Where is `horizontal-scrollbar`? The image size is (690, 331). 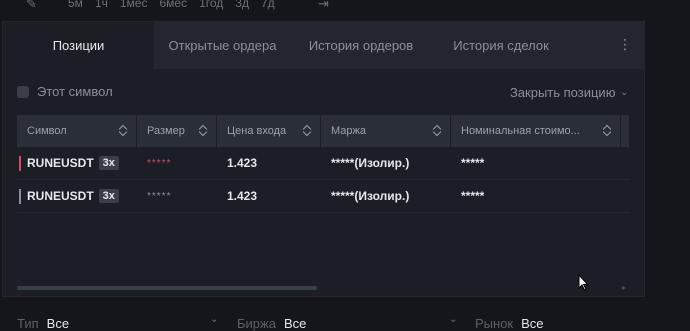 horizontal-scrollbar is located at coordinates (167, 288).